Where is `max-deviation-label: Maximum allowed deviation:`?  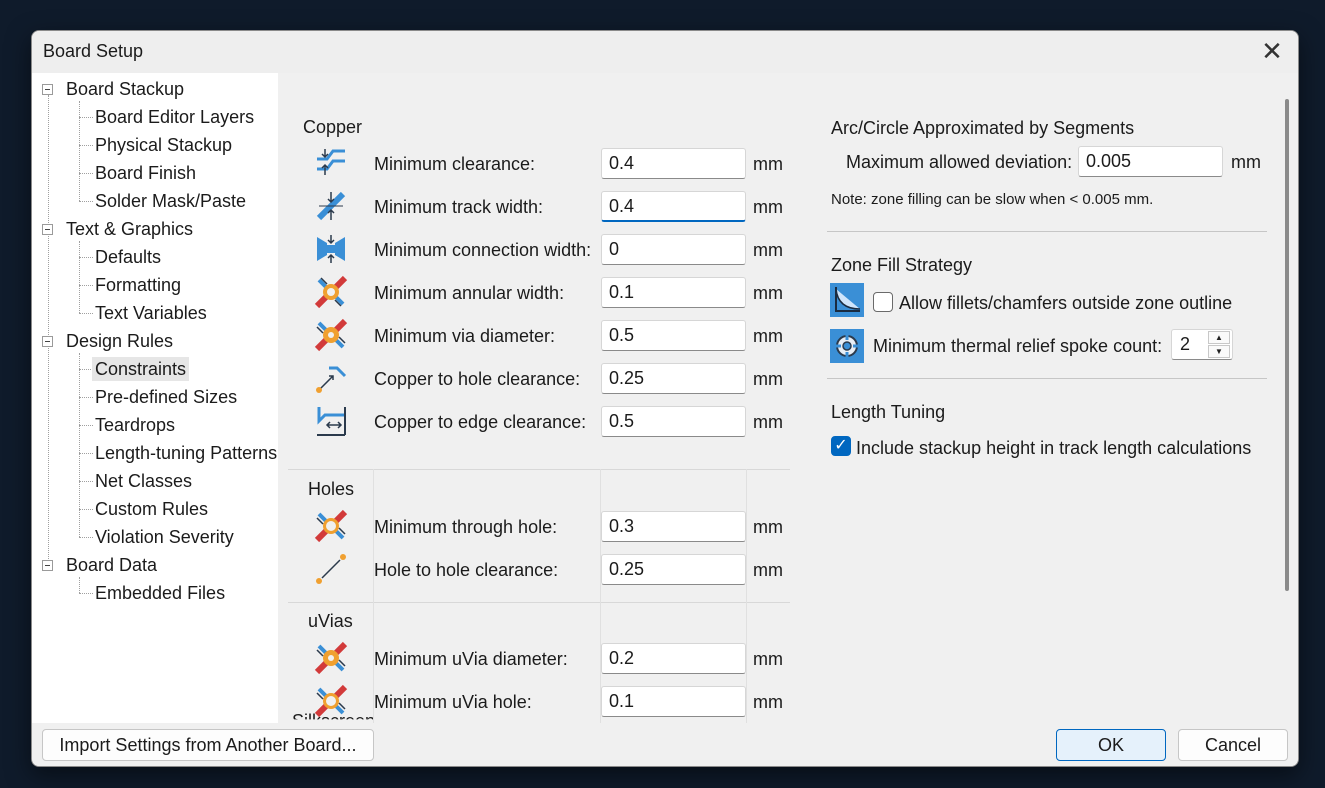 max-deviation-label: Maximum allowed deviation: is located at coordinates (959, 162).